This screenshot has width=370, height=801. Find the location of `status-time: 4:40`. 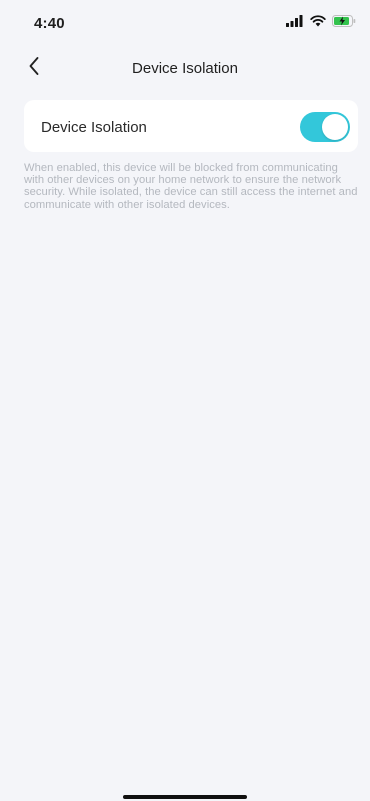

status-time: 4:40 is located at coordinates (49, 23).